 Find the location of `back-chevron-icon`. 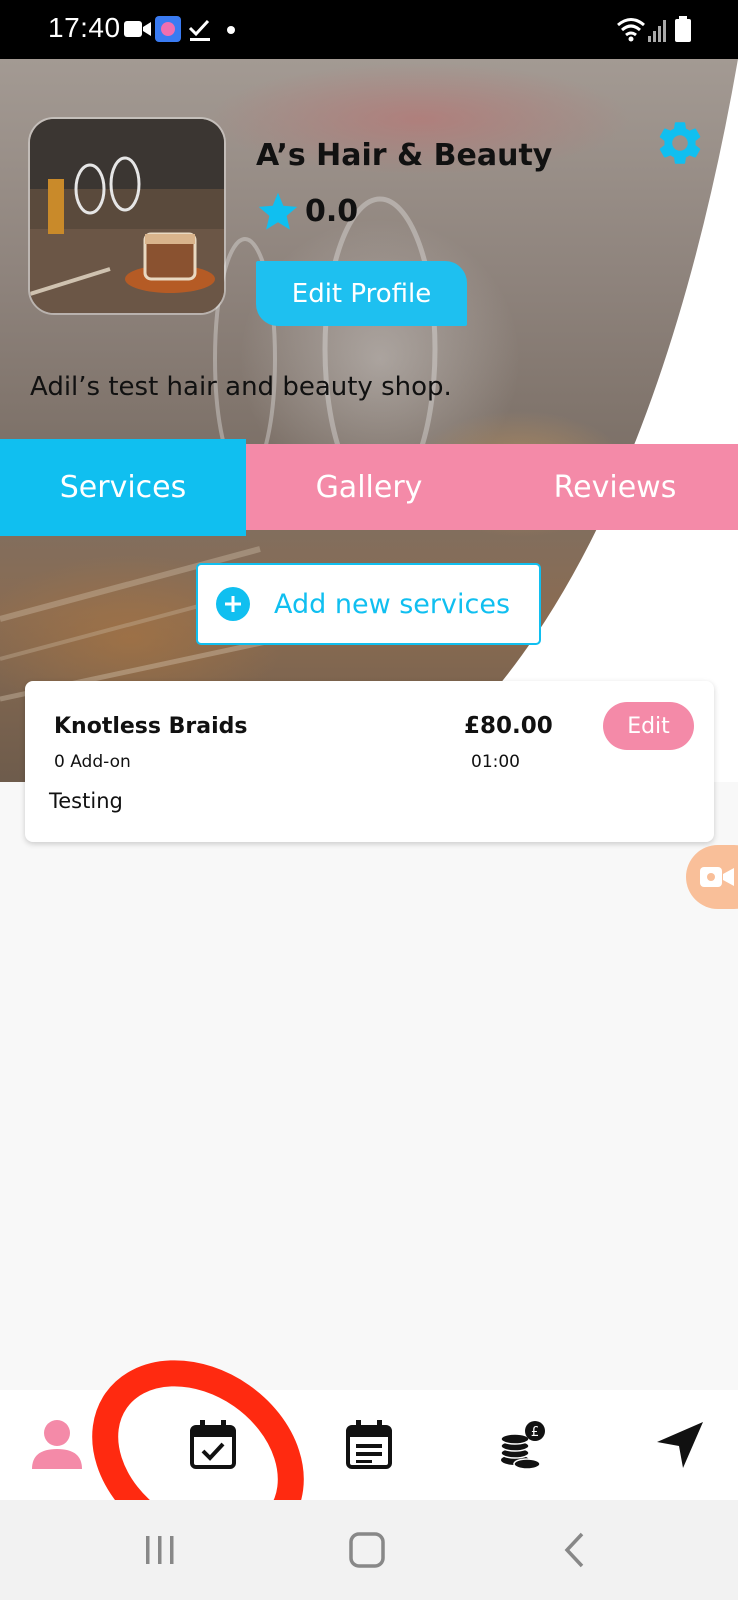

back-chevron-icon is located at coordinates (574, 1550).